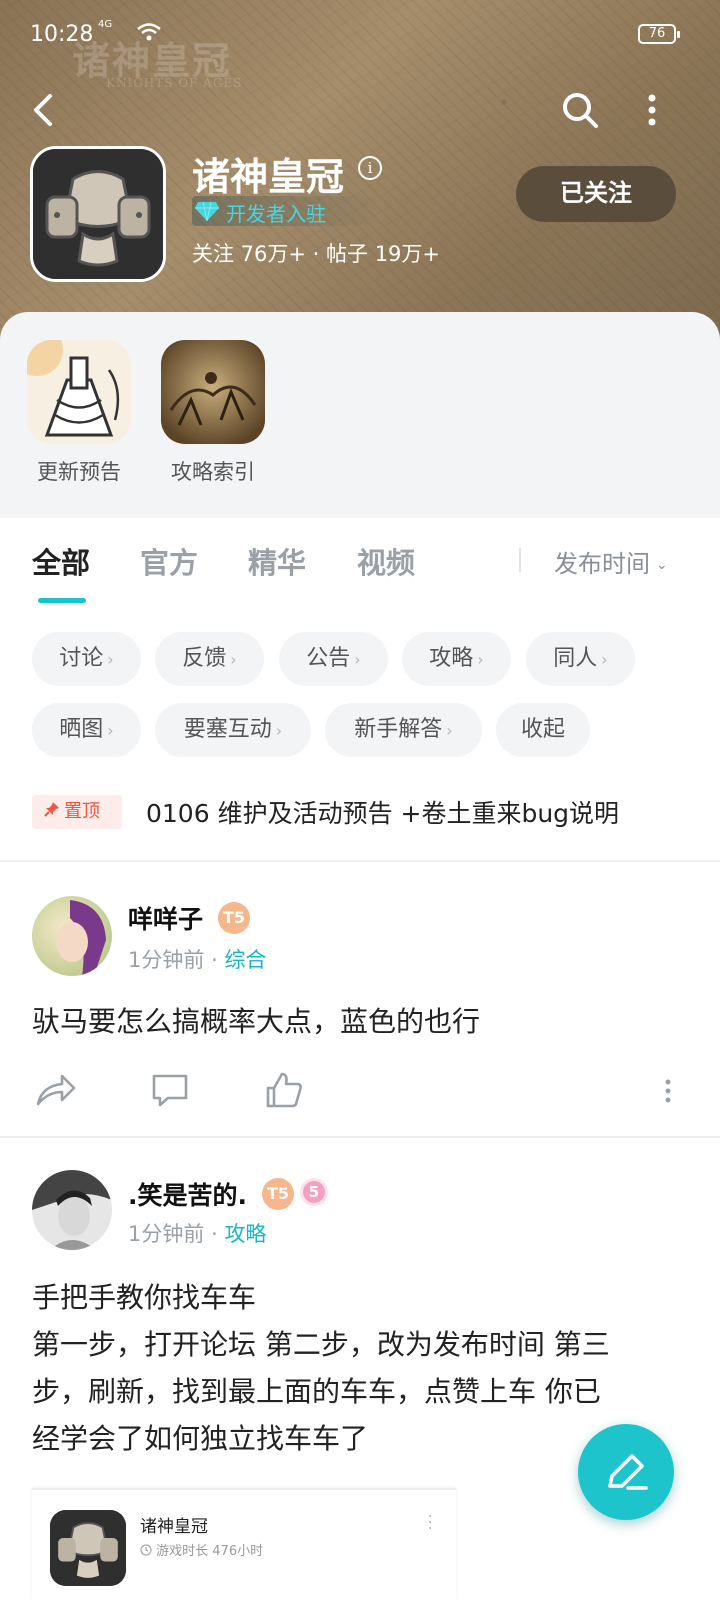  Describe the element at coordinates (575, 658) in the screenshot. I see `chip-label: 同人` at that location.